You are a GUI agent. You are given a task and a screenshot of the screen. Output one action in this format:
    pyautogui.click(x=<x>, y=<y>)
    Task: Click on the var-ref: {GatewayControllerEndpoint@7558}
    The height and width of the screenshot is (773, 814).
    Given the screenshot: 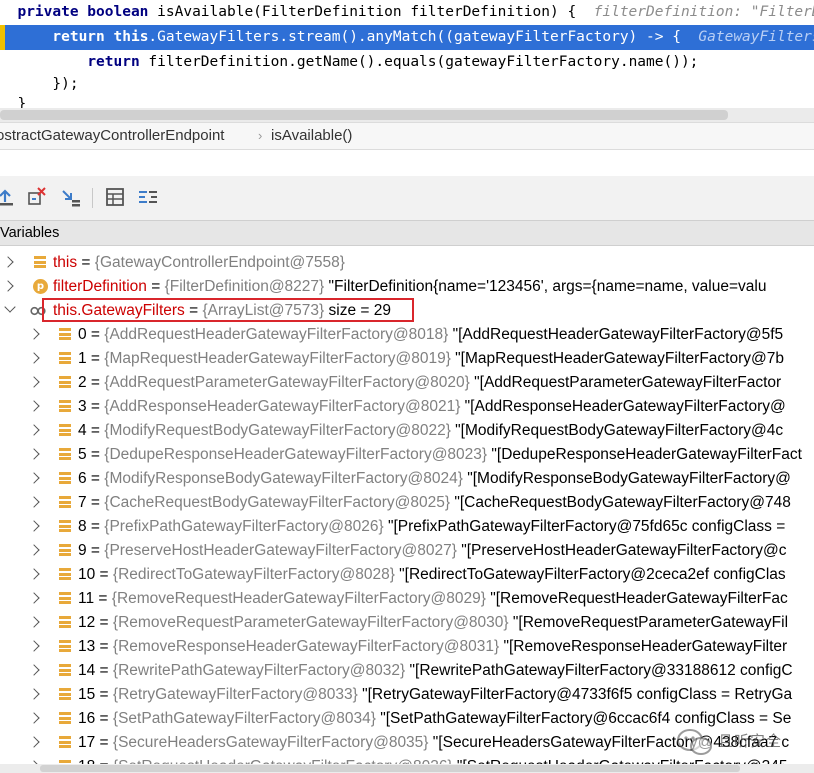 What is the action you would take?
    pyautogui.click(x=219, y=262)
    